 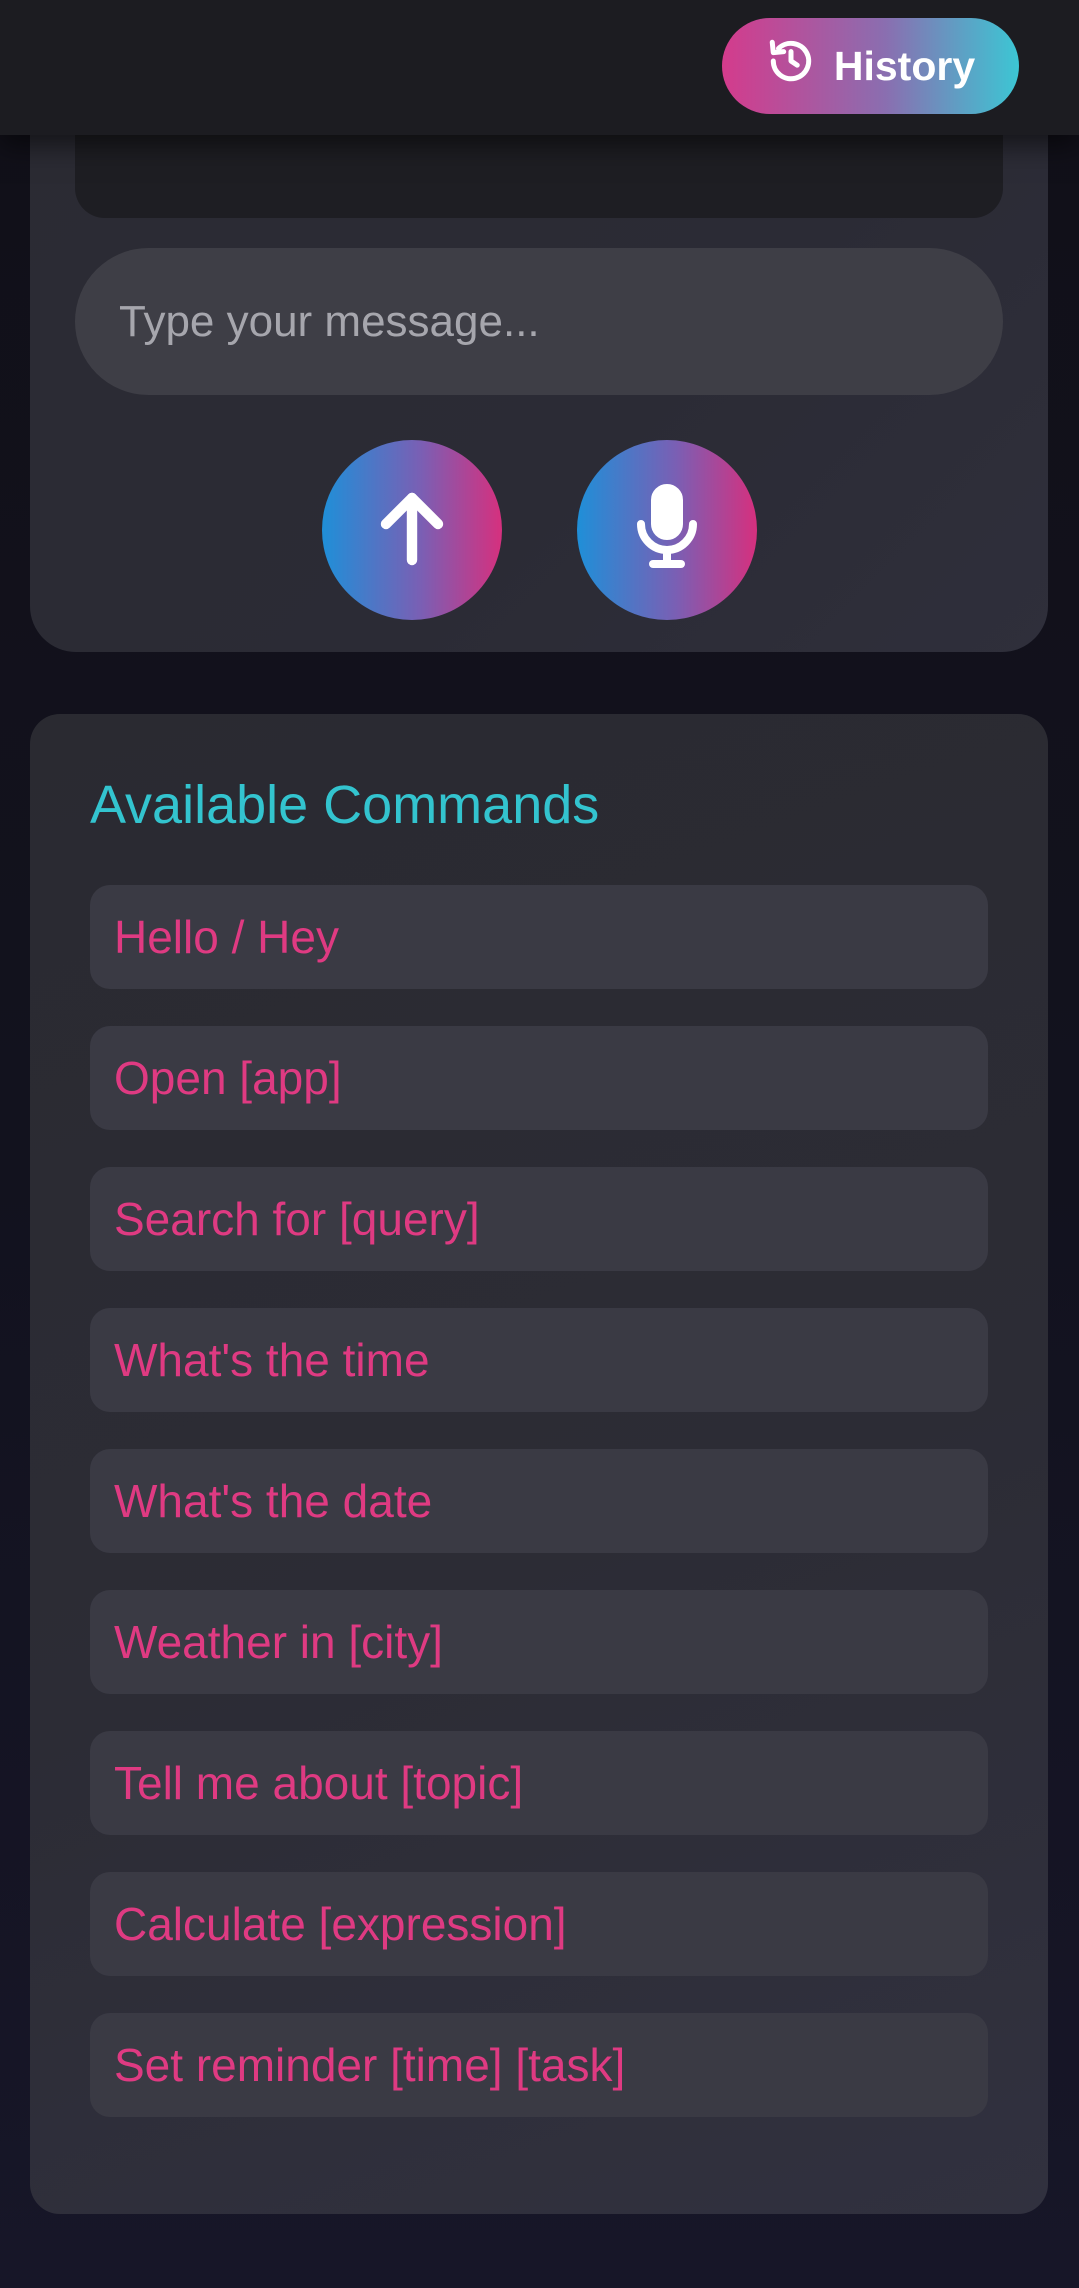 I want to click on command-item: Calculate [expression], so click(x=539, y=1924).